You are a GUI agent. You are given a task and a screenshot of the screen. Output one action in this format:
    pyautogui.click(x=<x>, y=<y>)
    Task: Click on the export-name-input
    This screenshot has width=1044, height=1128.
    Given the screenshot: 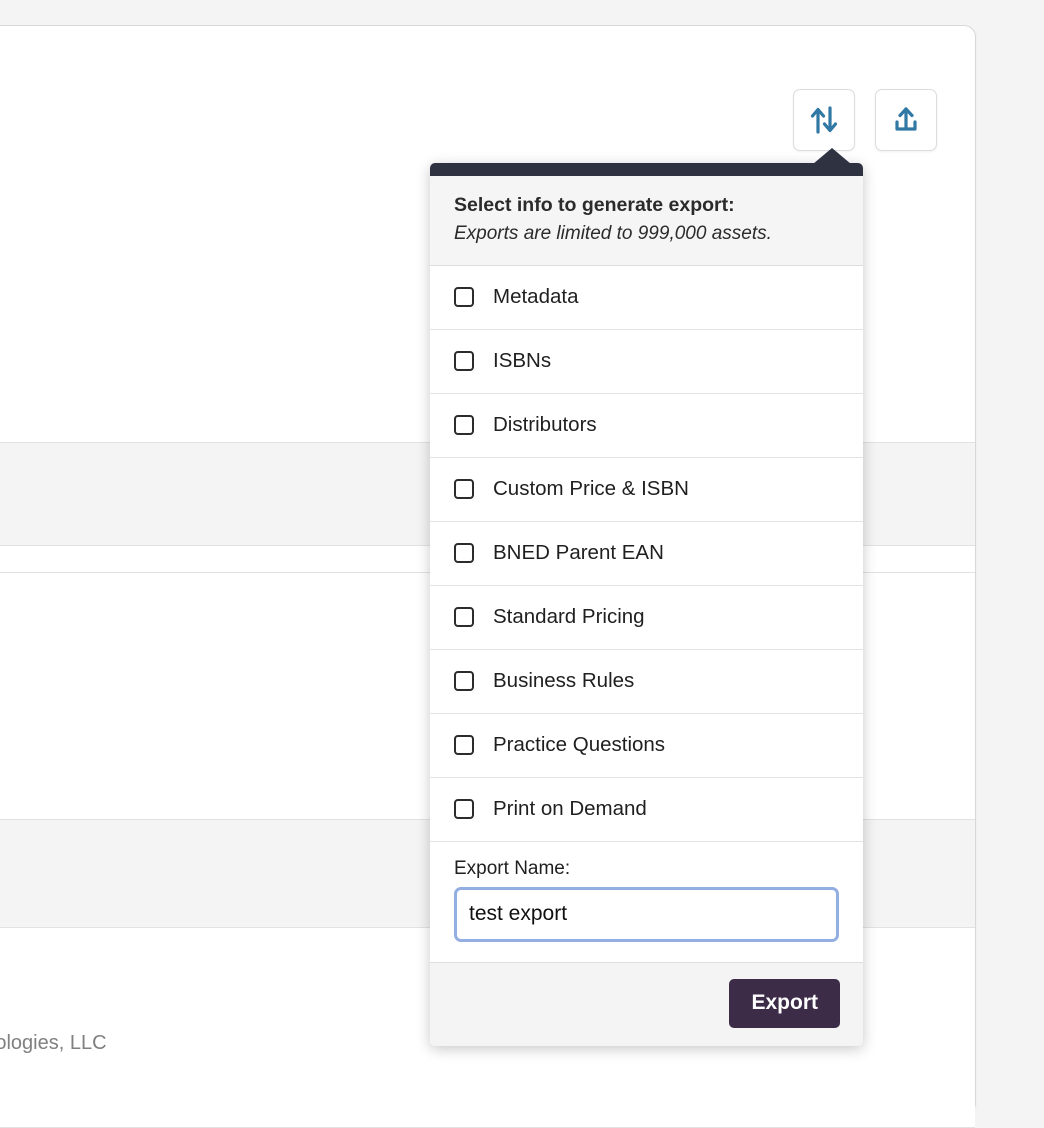 What is the action you would take?
    pyautogui.click(x=646, y=914)
    